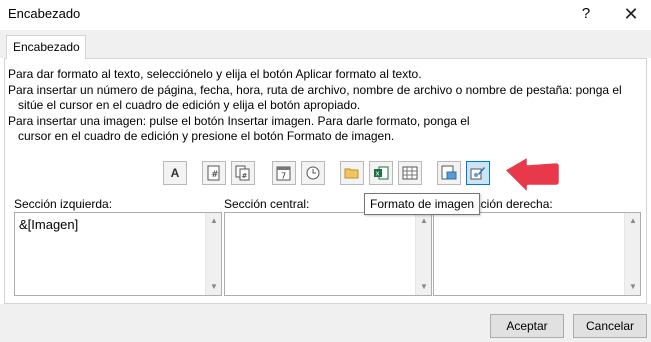 Image resolution: width=651 pixels, height=342 pixels. Describe the element at coordinates (586, 14) in the screenshot. I see `help-button: ?` at that location.